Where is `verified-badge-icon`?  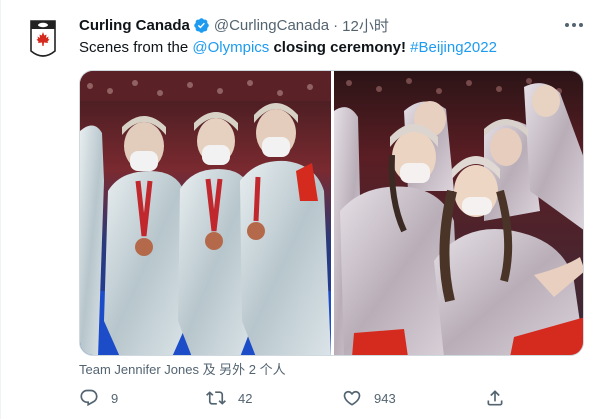 verified-badge-icon is located at coordinates (201, 25).